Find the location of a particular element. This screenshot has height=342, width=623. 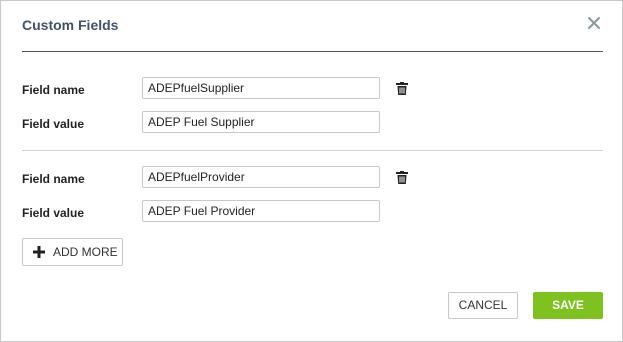

dialog-title: Custom Fields is located at coordinates (70, 25).